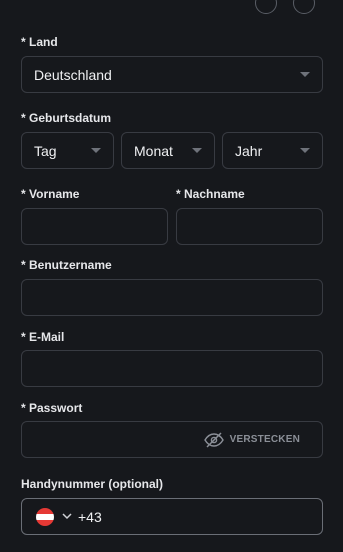 The height and width of the screenshot is (552, 343). Describe the element at coordinates (67, 516) in the screenshot. I see `chevron-down-icon` at that location.